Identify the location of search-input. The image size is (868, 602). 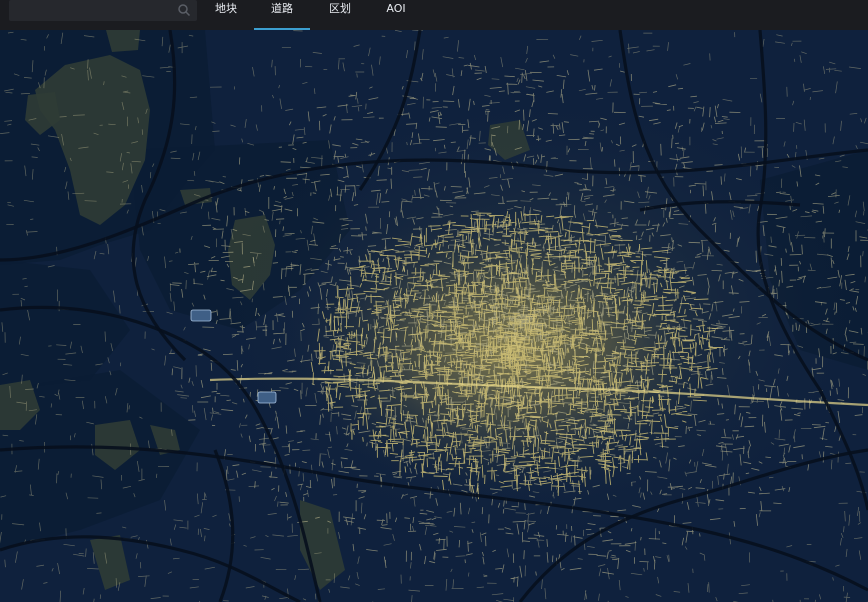
(96, 10).